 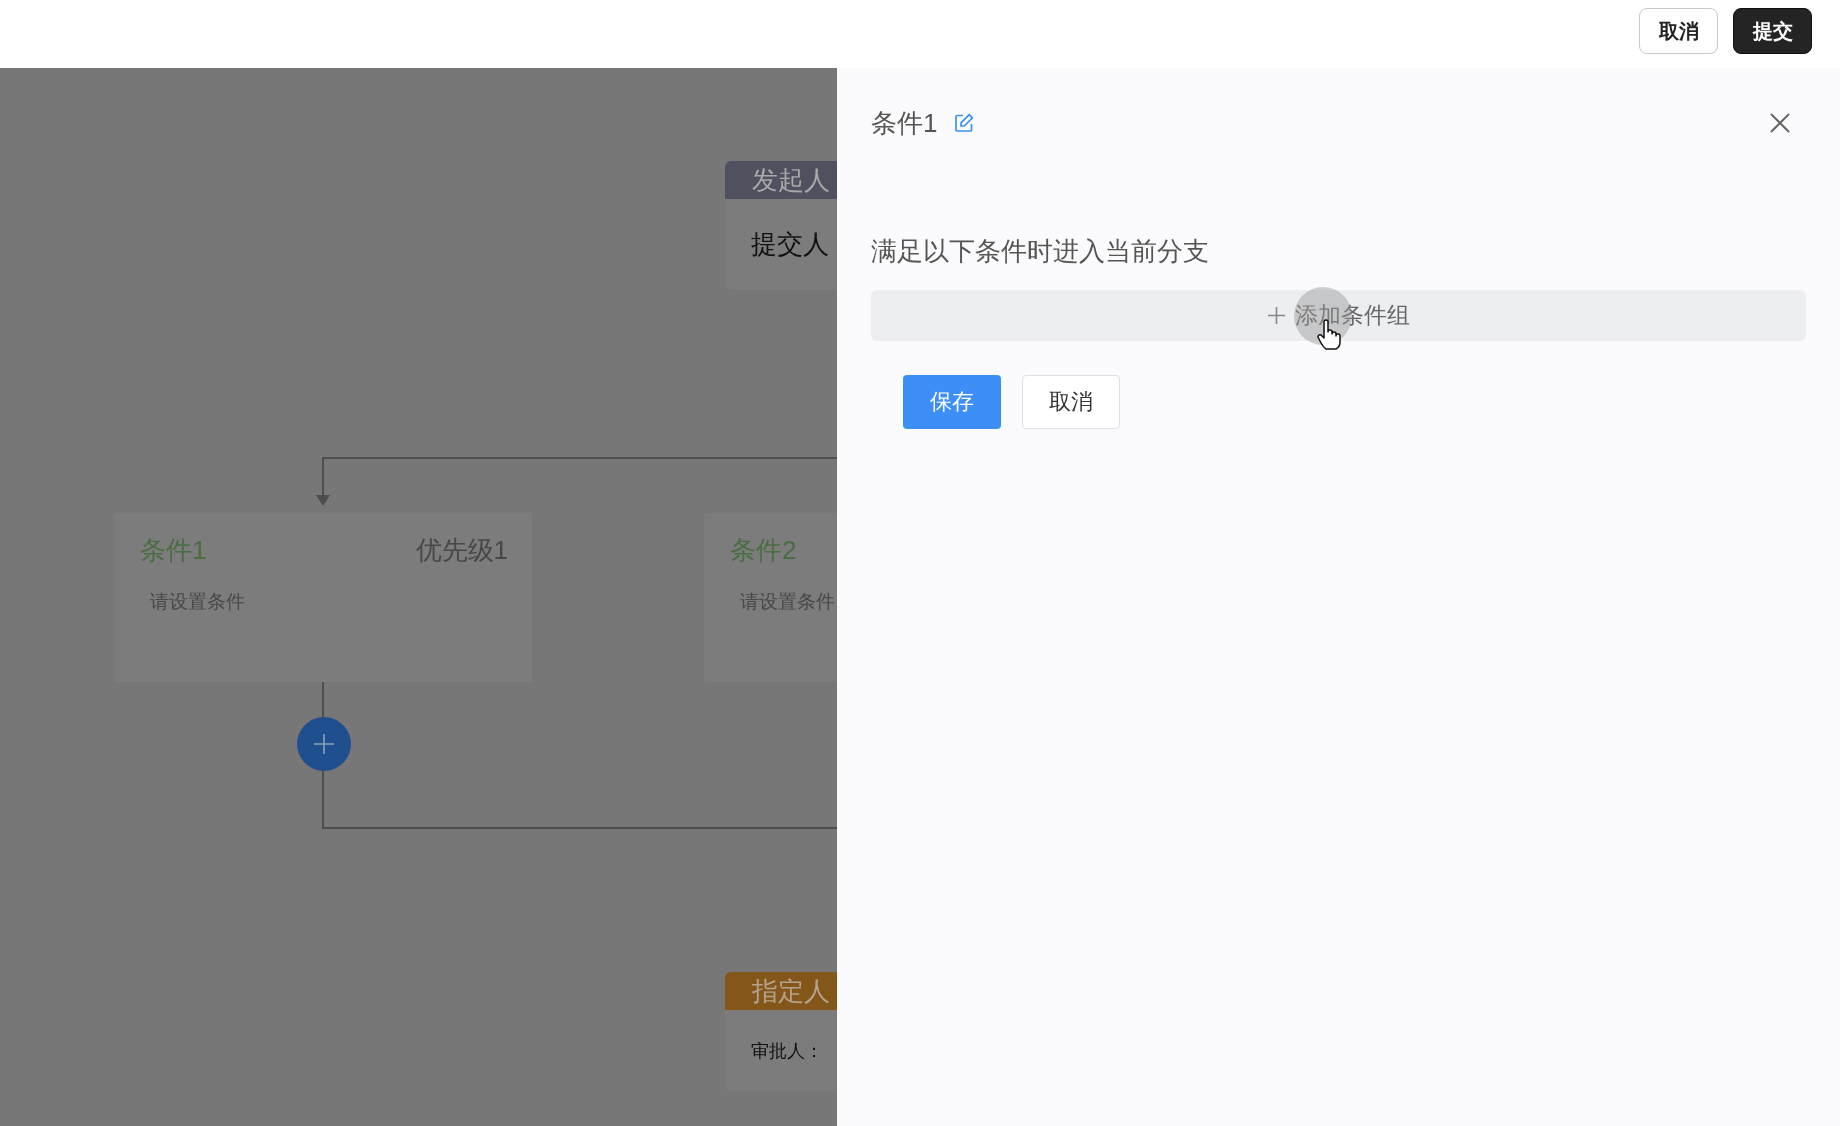 I want to click on save-button: 保存, so click(x=952, y=402).